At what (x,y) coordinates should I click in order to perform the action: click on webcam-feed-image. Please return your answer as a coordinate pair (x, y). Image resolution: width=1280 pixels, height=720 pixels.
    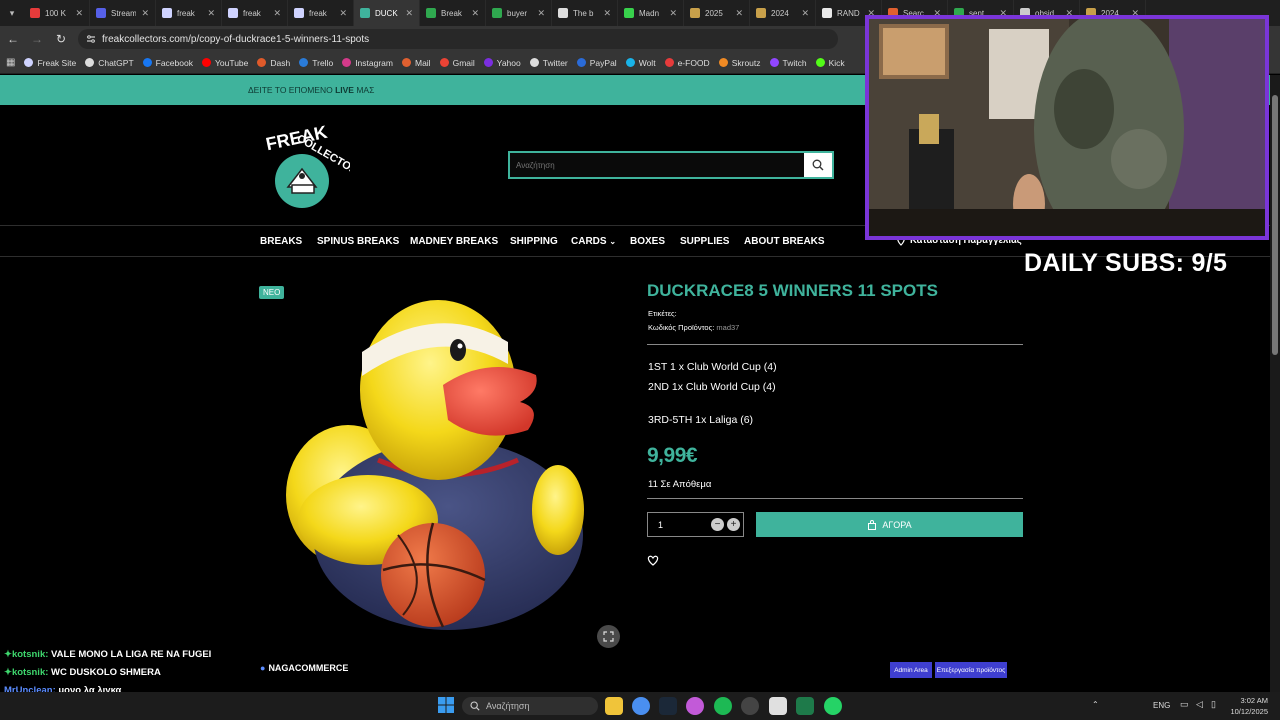
    Looking at the image, I should click on (1067, 127).